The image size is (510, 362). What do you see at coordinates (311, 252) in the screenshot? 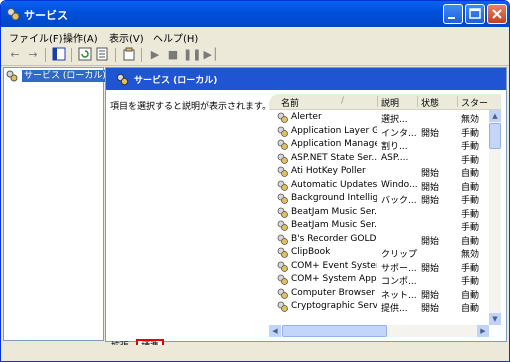
I see `service-name: ClipBook` at bounding box center [311, 252].